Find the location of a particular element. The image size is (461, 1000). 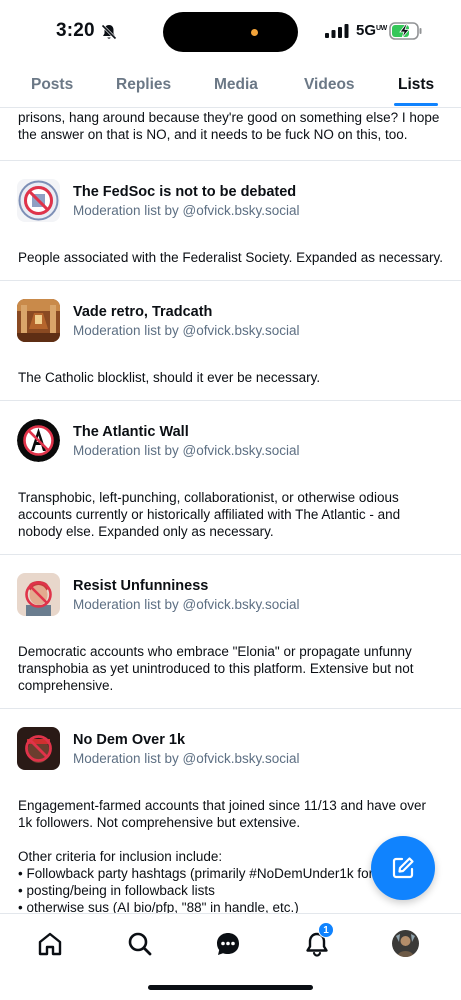

compose-button is located at coordinates (403, 868).